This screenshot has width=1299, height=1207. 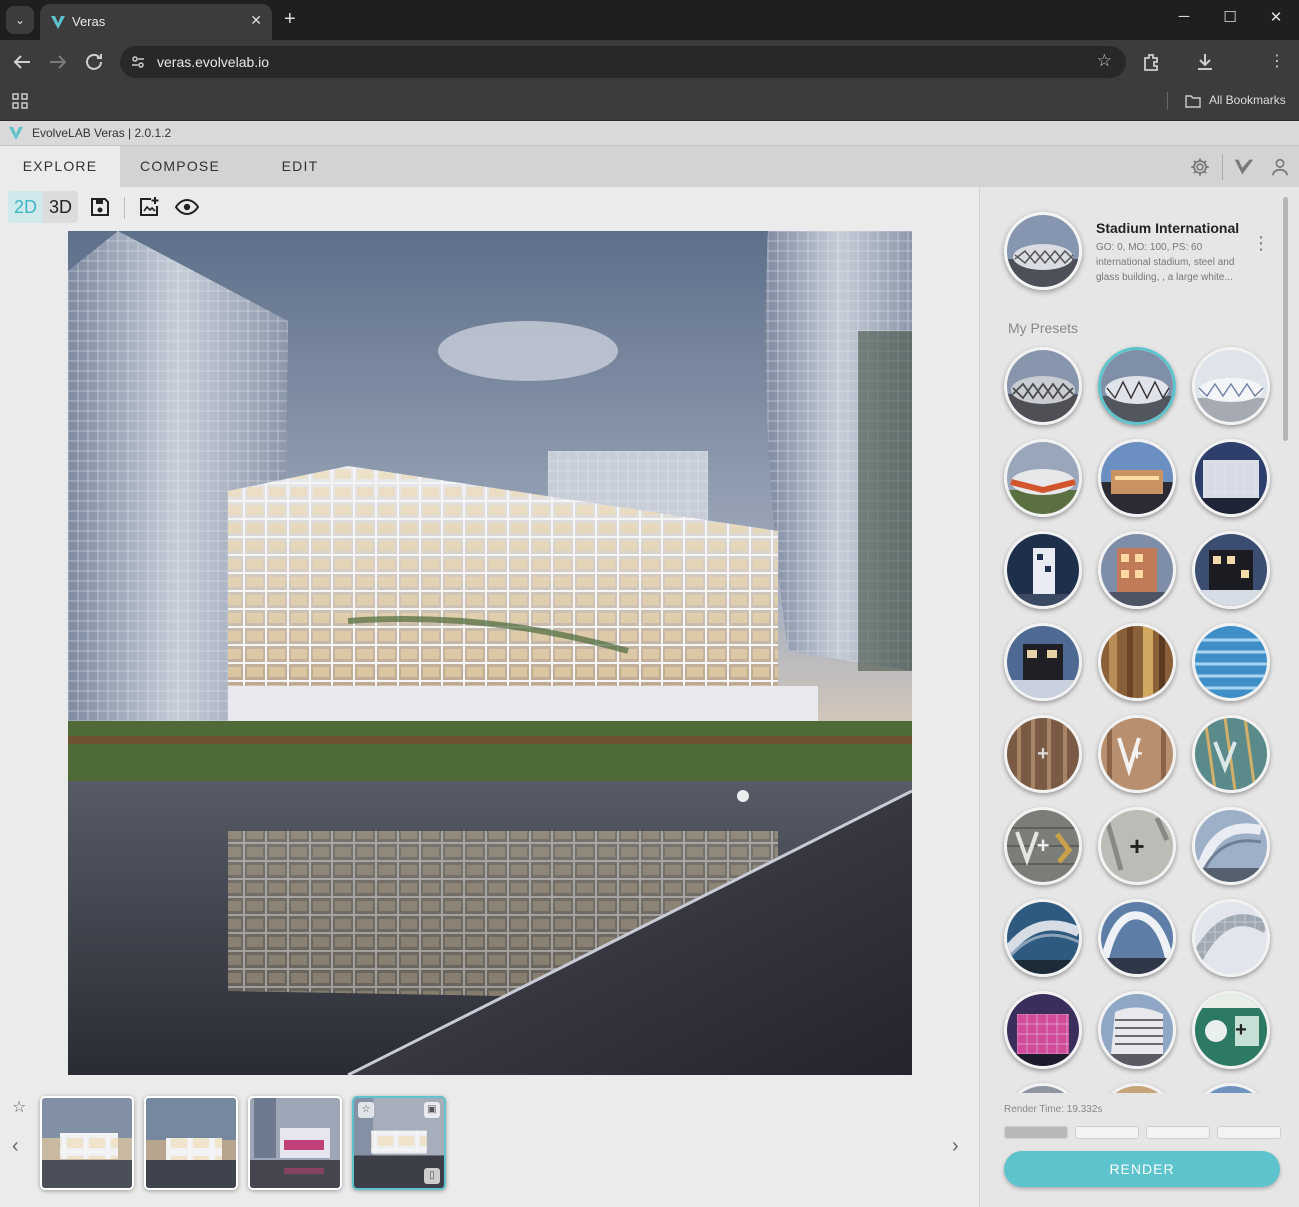 What do you see at coordinates (1277, 62) in the screenshot?
I see `browser-menu-icon: ⋮` at bounding box center [1277, 62].